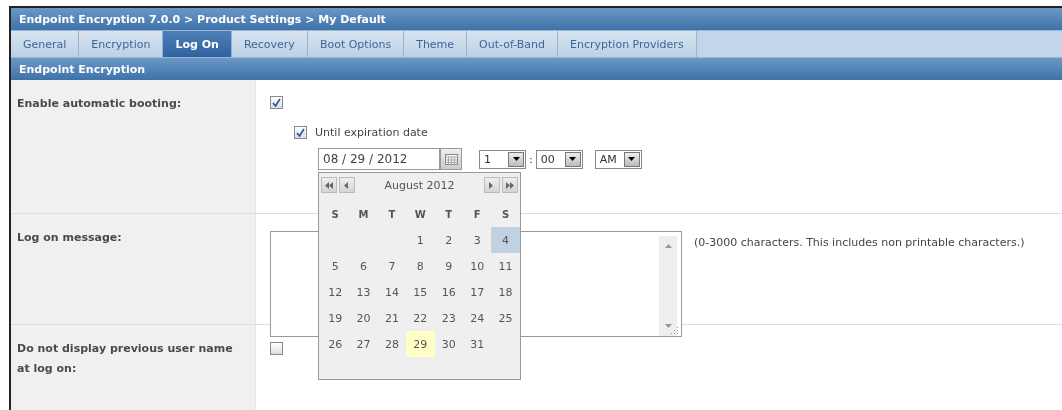 The image size is (1062, 410). Describe the element at coordinates (371, 132) in the screenshot. I see `checkbox-label: Until expiration date` at that location.